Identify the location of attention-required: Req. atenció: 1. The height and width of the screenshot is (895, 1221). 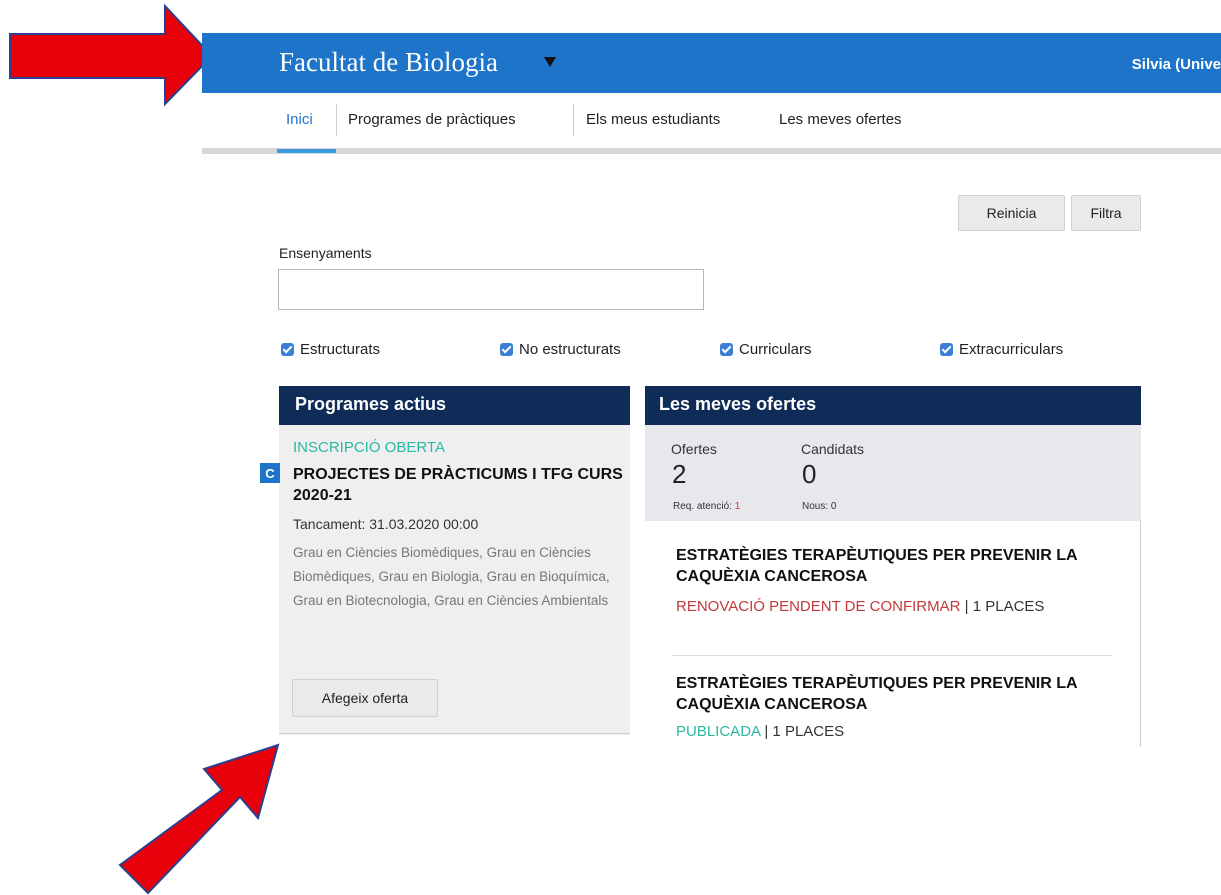
(706, 506).